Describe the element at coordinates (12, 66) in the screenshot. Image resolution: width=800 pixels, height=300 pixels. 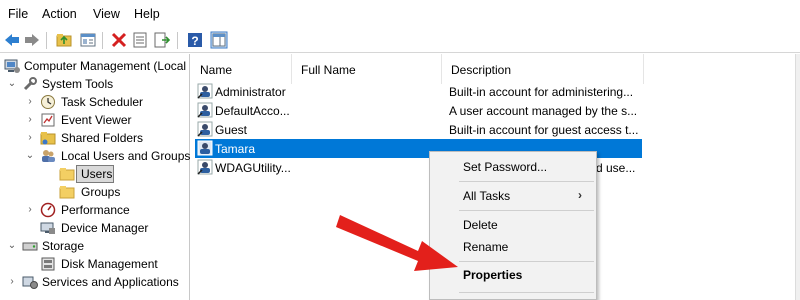
I see `computer-management-icon` at that location.